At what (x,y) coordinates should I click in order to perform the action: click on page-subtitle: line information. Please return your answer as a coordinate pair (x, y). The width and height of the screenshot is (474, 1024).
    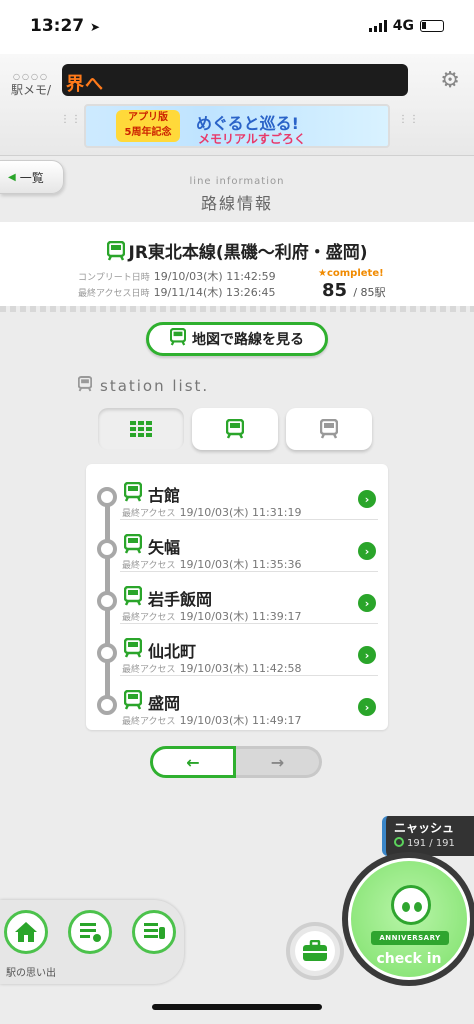
    Looking at the image, I should click on (237, 181).